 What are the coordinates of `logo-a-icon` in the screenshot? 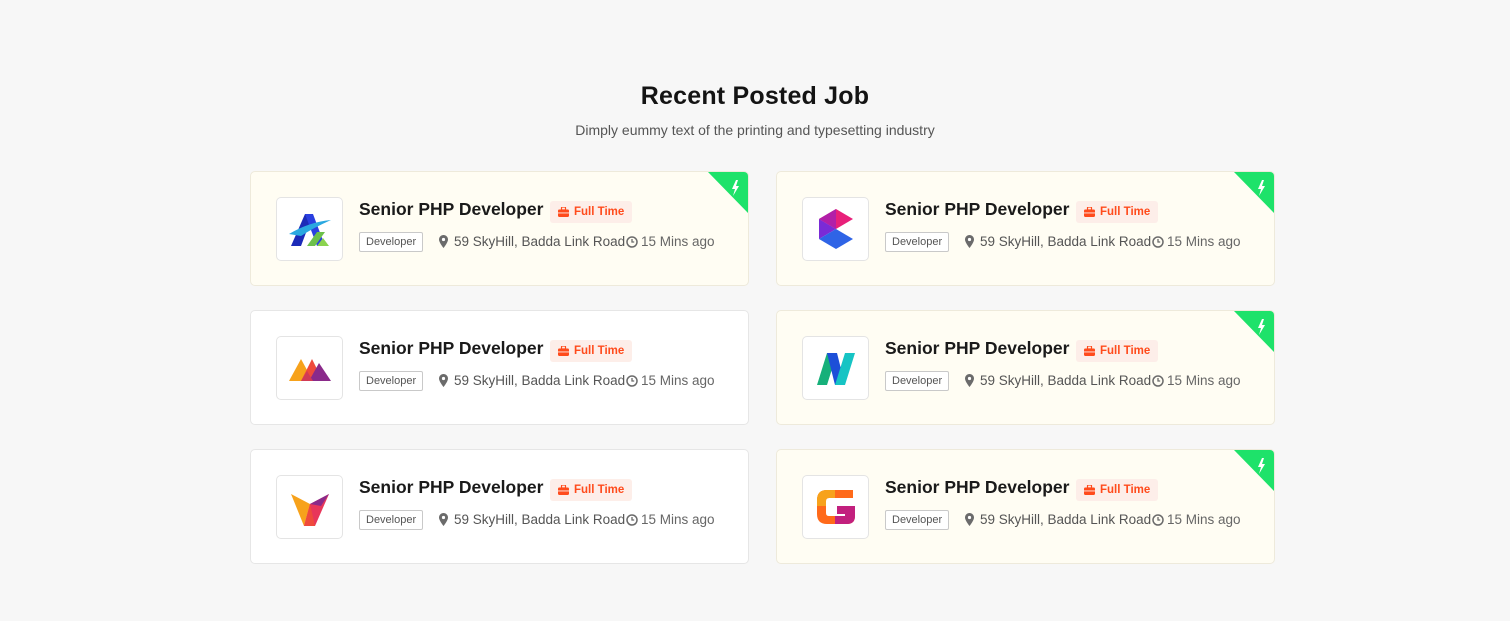 It's located at (309, 230).